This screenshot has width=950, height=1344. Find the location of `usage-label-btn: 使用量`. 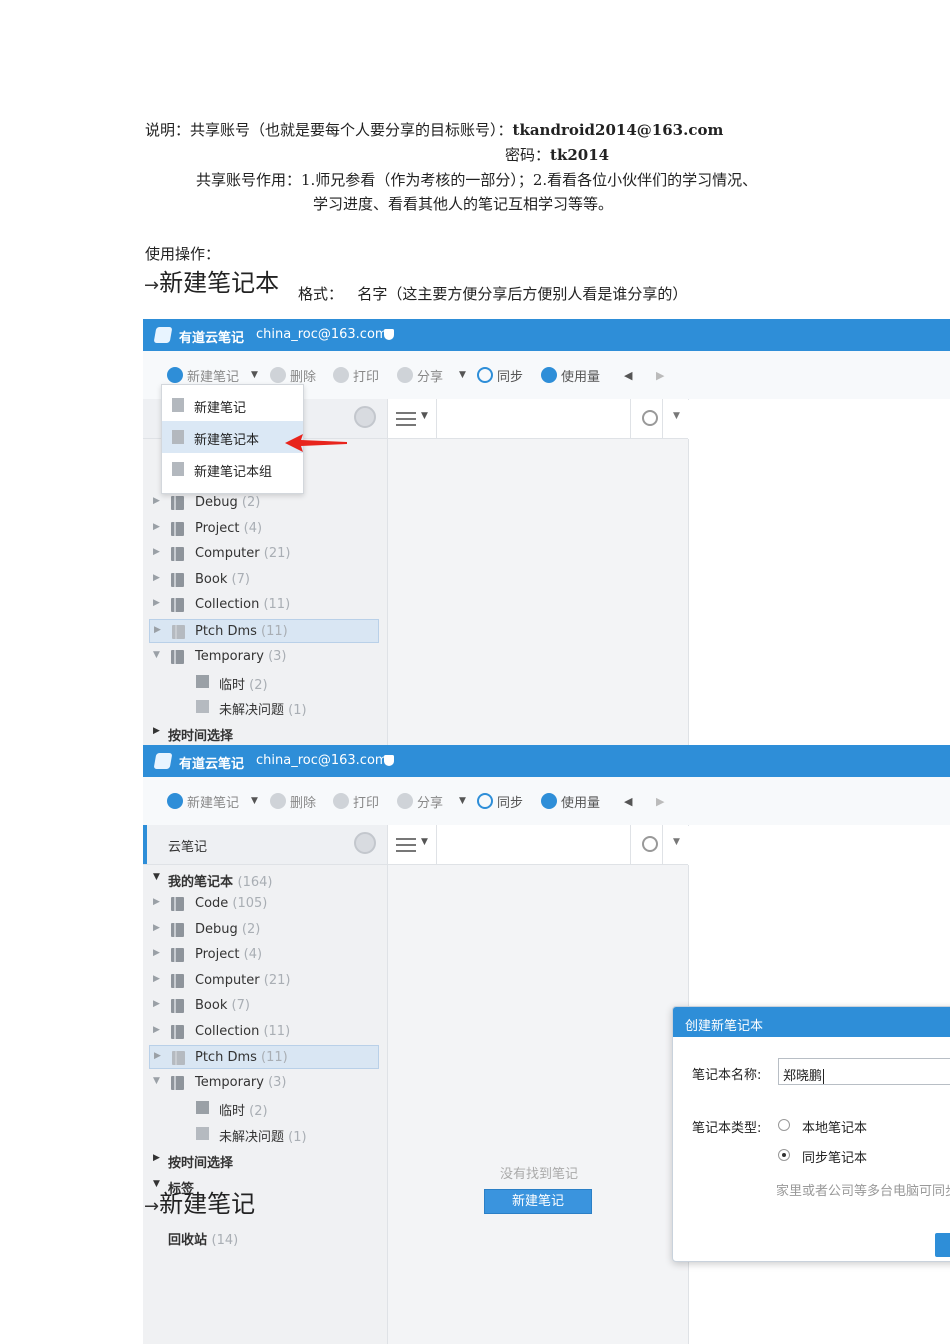

usage-label-btn: 使用量 is located at coordinates (581, 377).